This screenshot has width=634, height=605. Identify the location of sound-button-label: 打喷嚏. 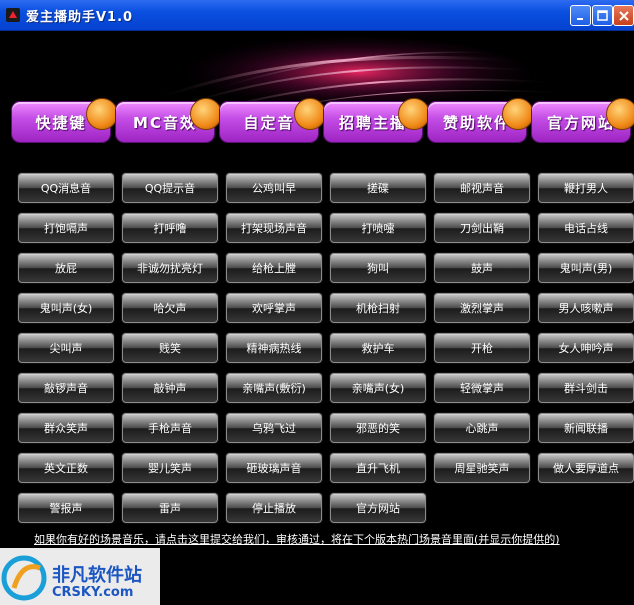
(378, 228).